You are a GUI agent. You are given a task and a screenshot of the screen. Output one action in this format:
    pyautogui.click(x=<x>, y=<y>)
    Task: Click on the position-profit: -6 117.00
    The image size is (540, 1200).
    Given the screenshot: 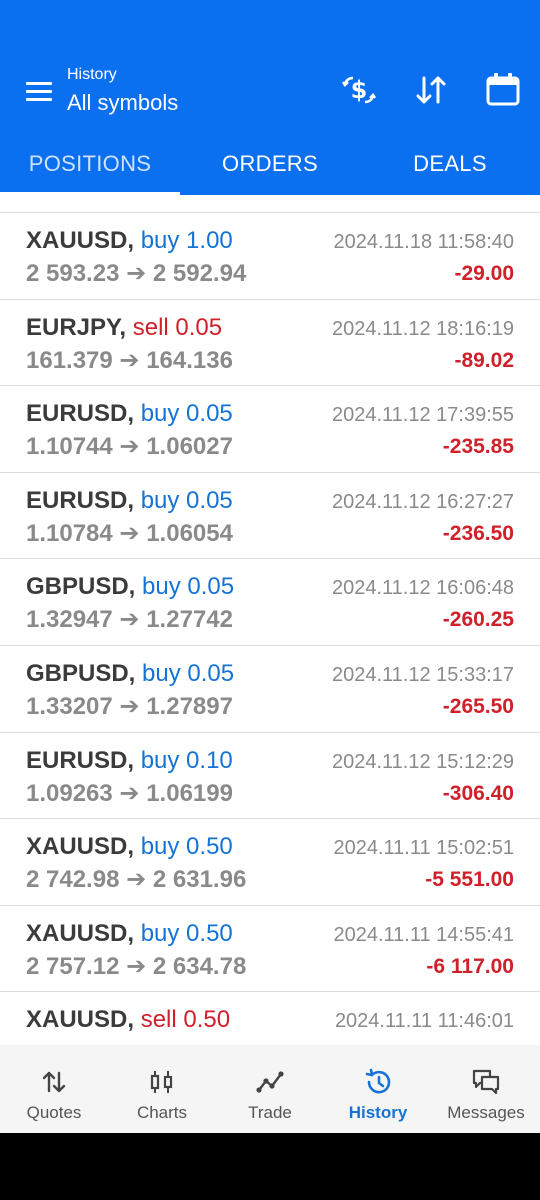 What is the action you would take?
    pyautogui.click(x=470, y=966)
    